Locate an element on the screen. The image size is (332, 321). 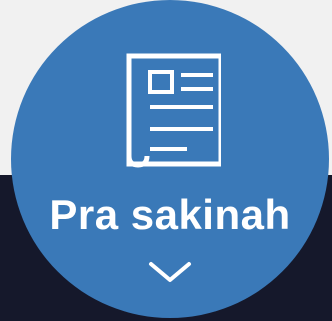
chevron-down-icon is located at coordinates (170, 272).